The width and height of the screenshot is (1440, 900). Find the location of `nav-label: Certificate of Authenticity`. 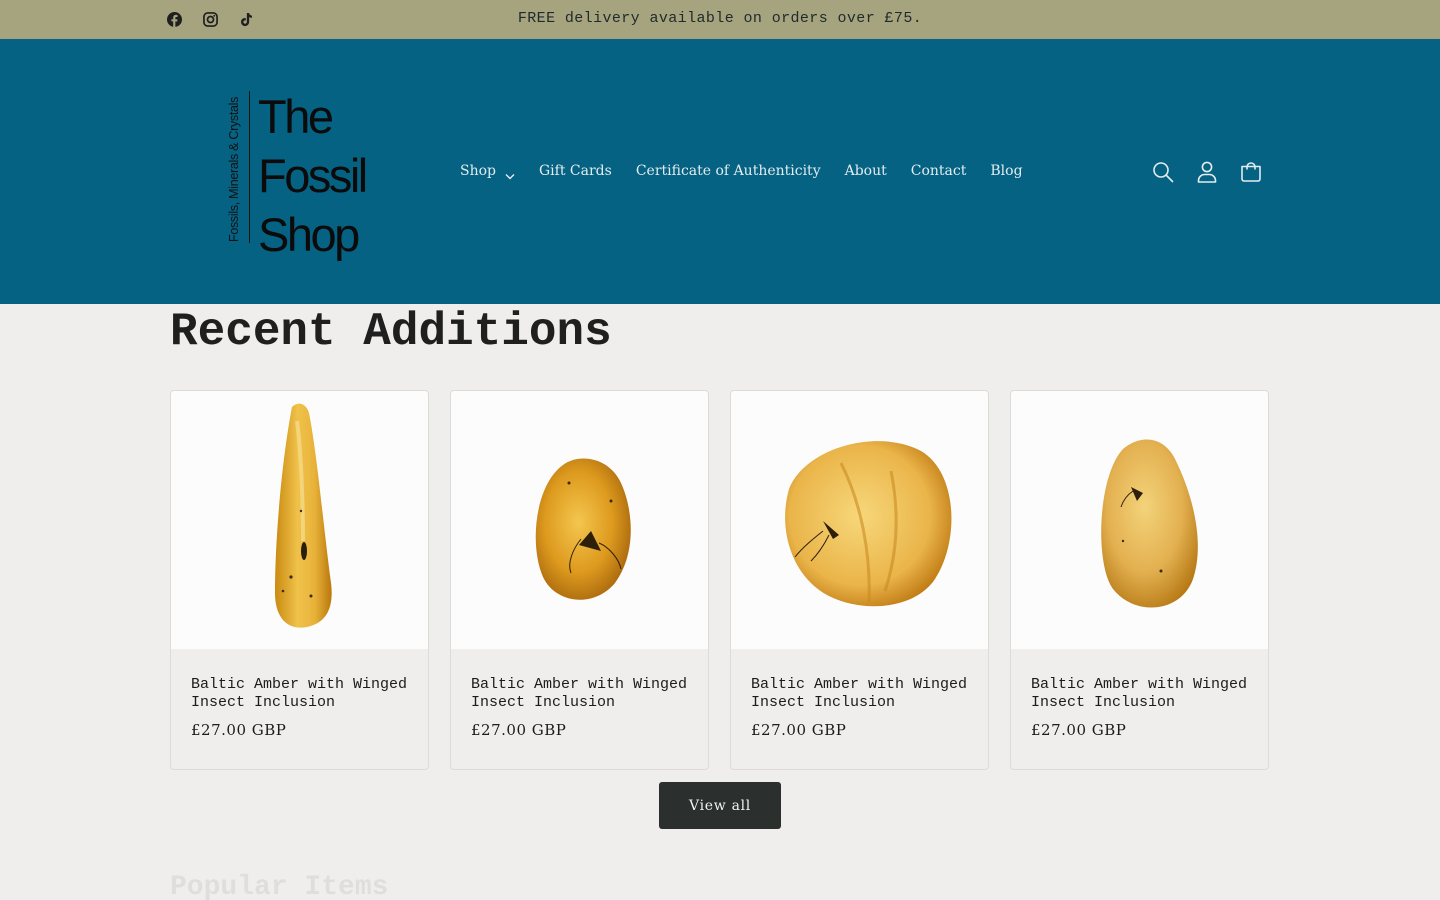

nav-label: Certificate of Authenticity is located at coordinates (728, 171).